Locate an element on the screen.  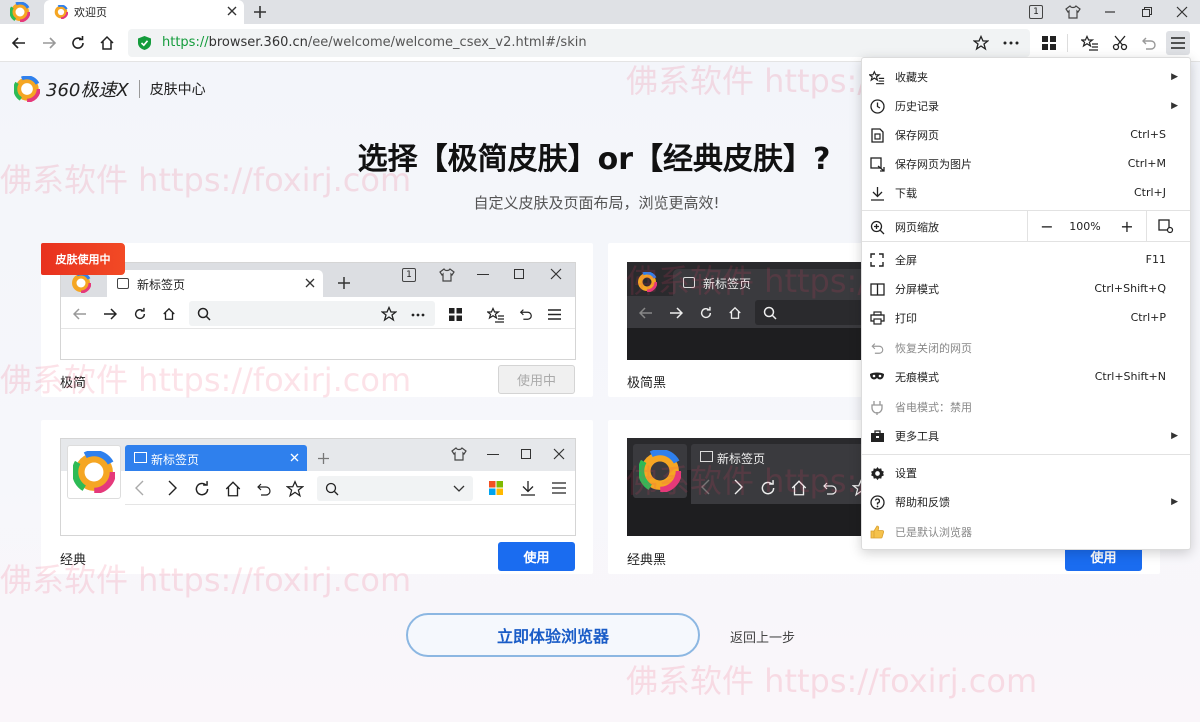
close-window-icon is located at coordinates (1182, 12).